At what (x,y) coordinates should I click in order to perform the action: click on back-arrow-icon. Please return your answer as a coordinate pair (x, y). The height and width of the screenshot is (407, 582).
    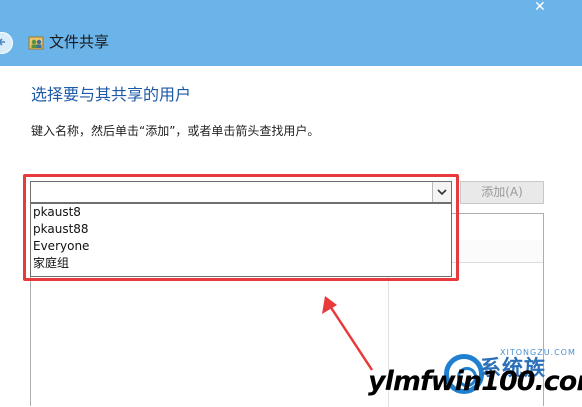
    Looking at the image, I should click on (2, 42).